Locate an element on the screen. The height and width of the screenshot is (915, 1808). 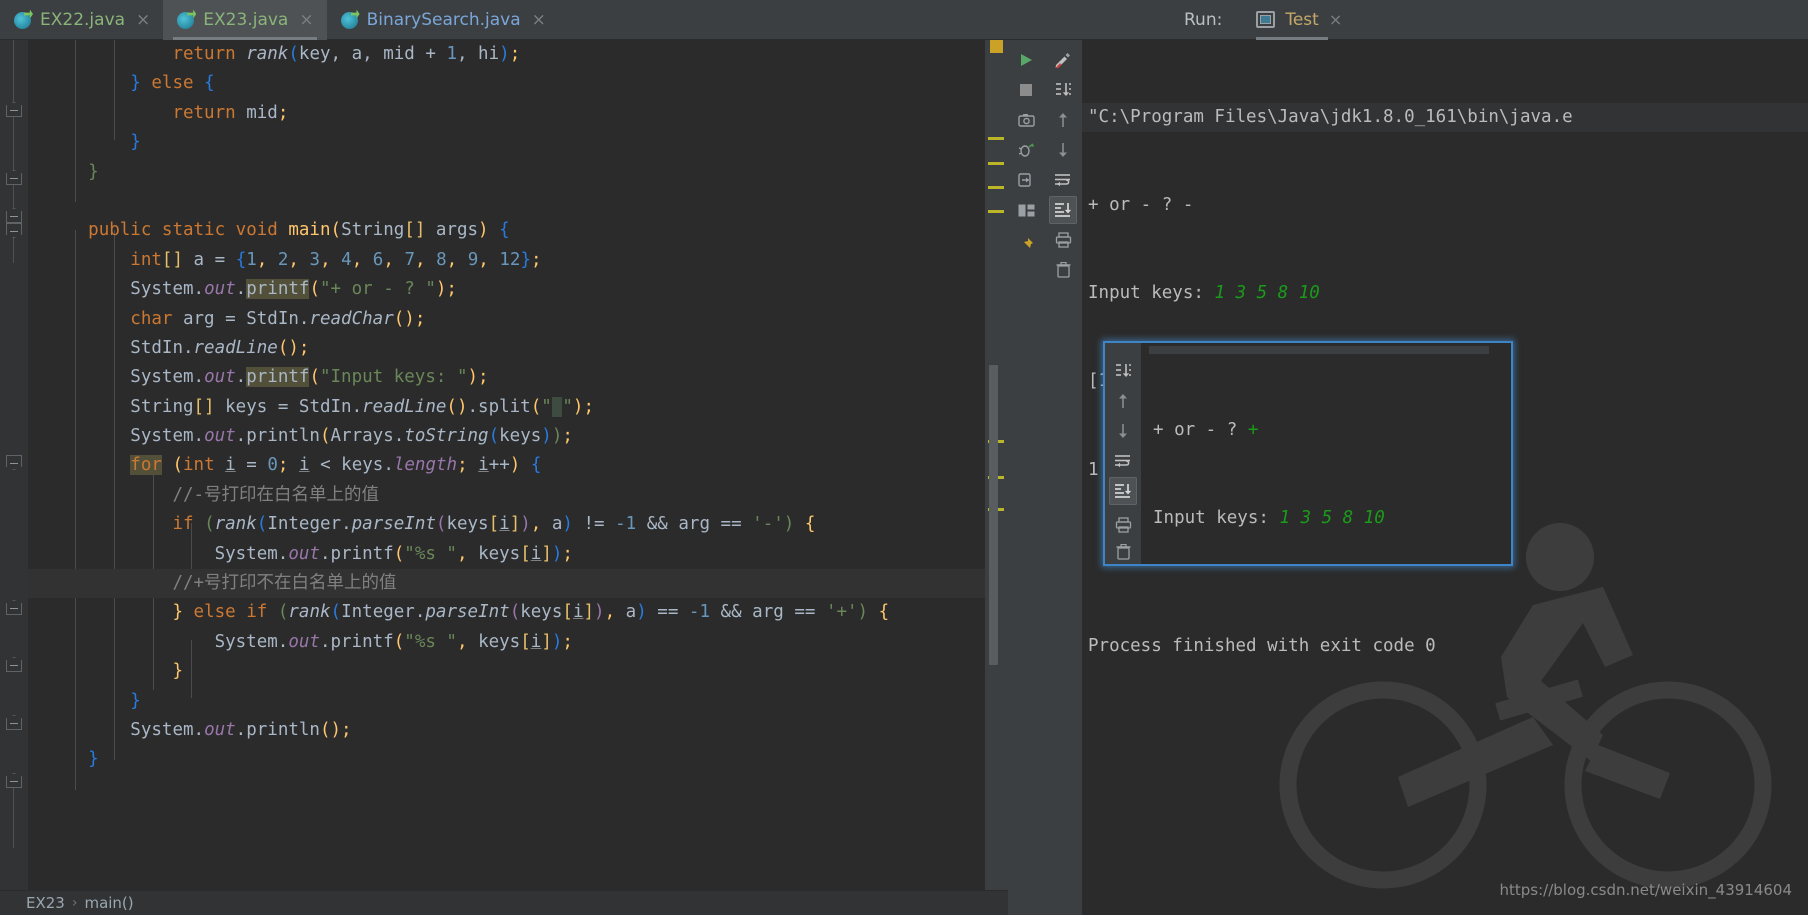
breadcrumb-class: EX23 is located at coordinates (45, 903).